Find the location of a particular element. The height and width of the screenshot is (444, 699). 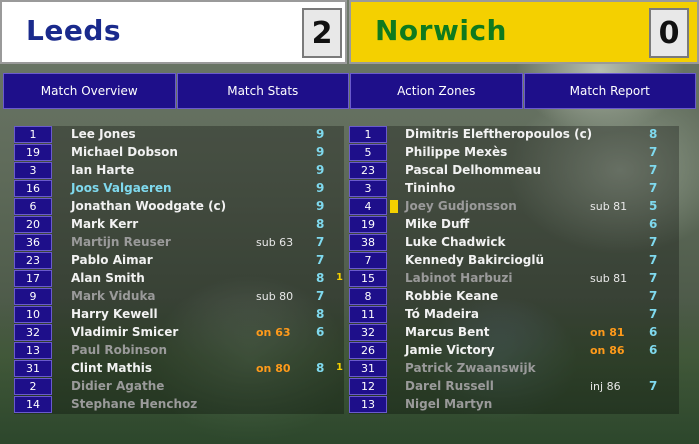

player-name: Mark Viduka is located at coordinates (113, 296).